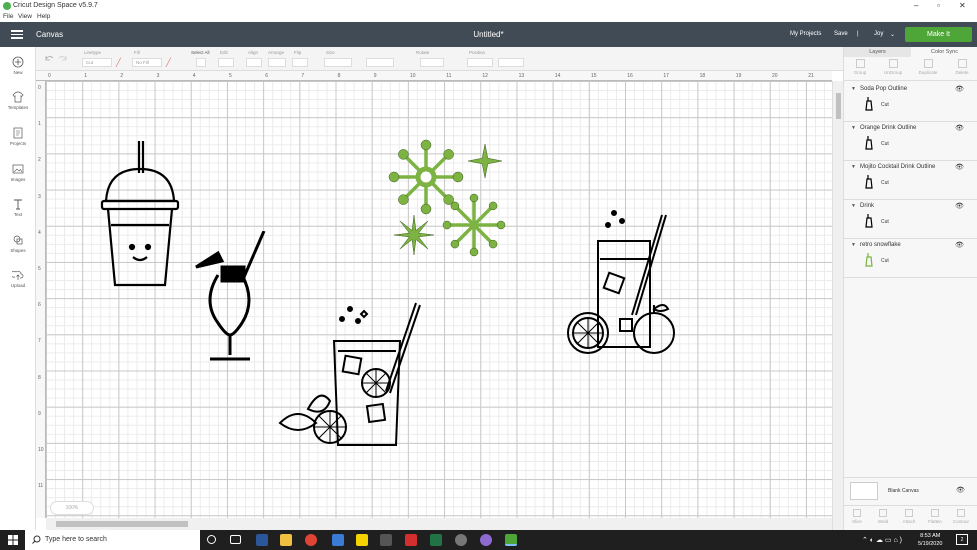 This screenshot has width=977, height=550. Describe the element at coordinates (883, 516) in the screenshot. I see `weld-button: Weld` at that location.